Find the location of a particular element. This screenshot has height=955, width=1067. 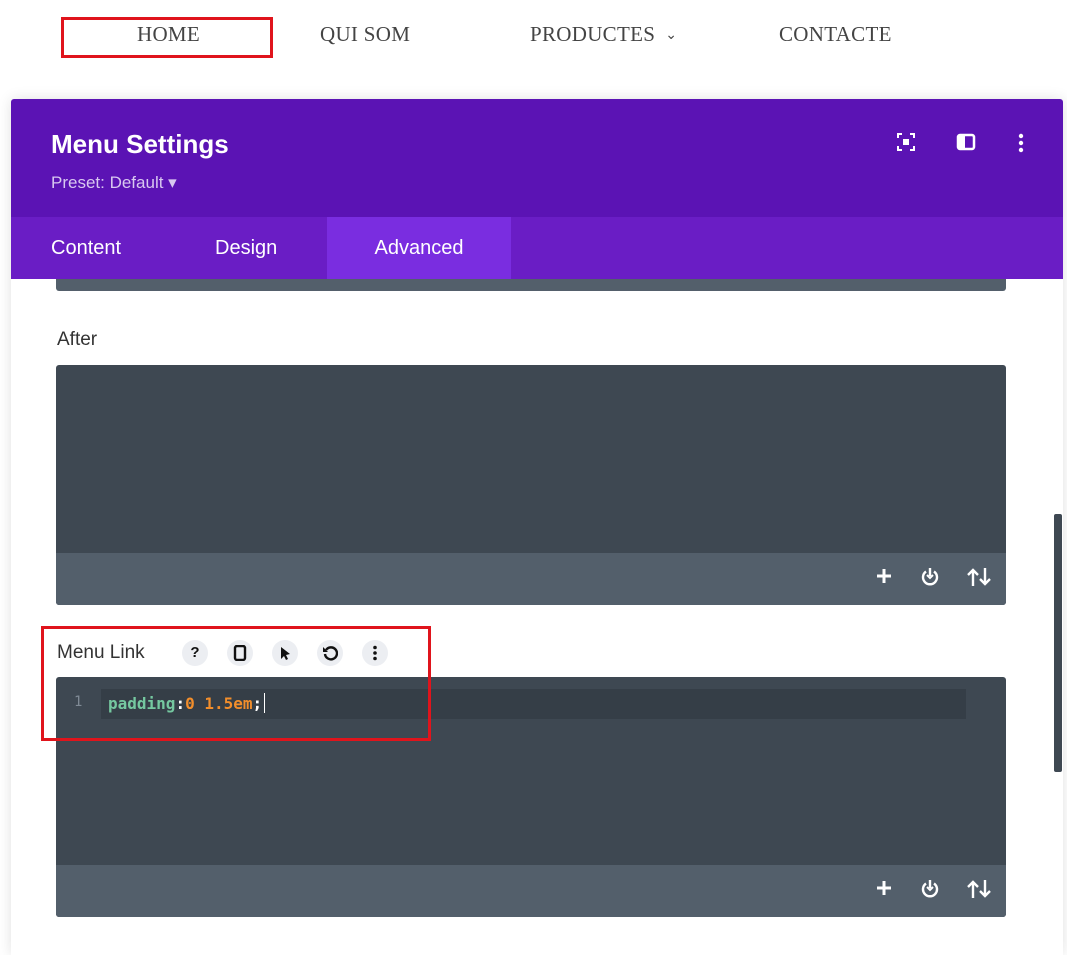

more-vertical-icon is located at coordinates (1021, 143).